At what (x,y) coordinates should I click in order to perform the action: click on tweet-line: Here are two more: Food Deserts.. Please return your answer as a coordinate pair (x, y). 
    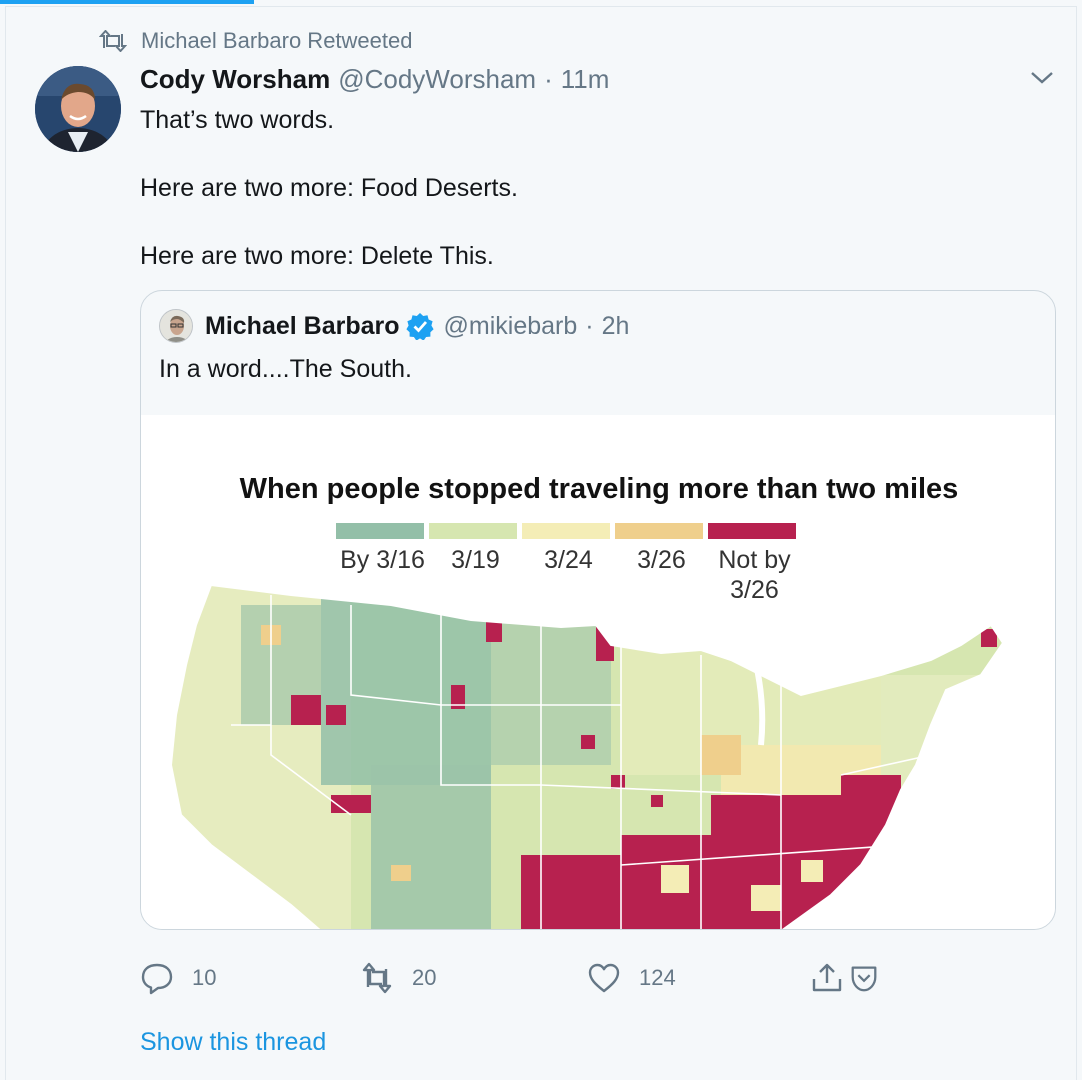
    Looking at the image, I should click on (329, 188).